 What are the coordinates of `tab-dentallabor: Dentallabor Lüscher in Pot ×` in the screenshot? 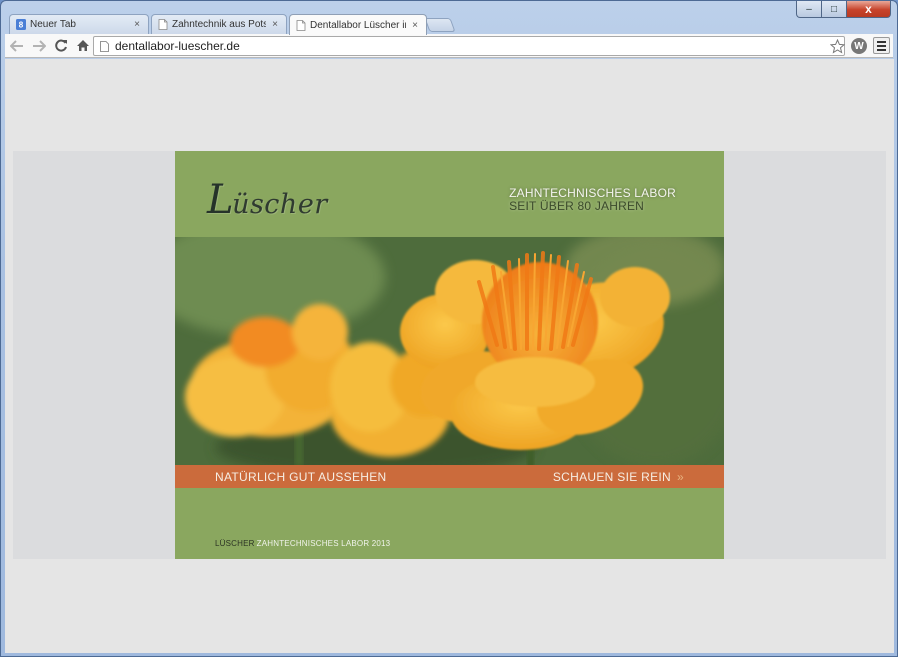 It's located at (358, 24).